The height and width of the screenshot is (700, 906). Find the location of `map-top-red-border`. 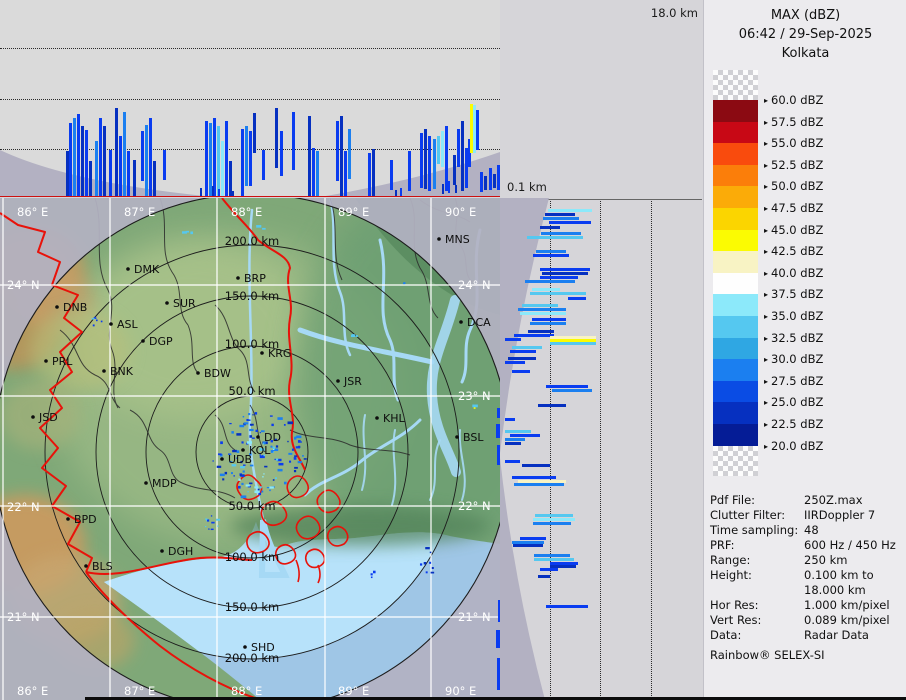

map-top-red-border is located at coordinates (250, 196).